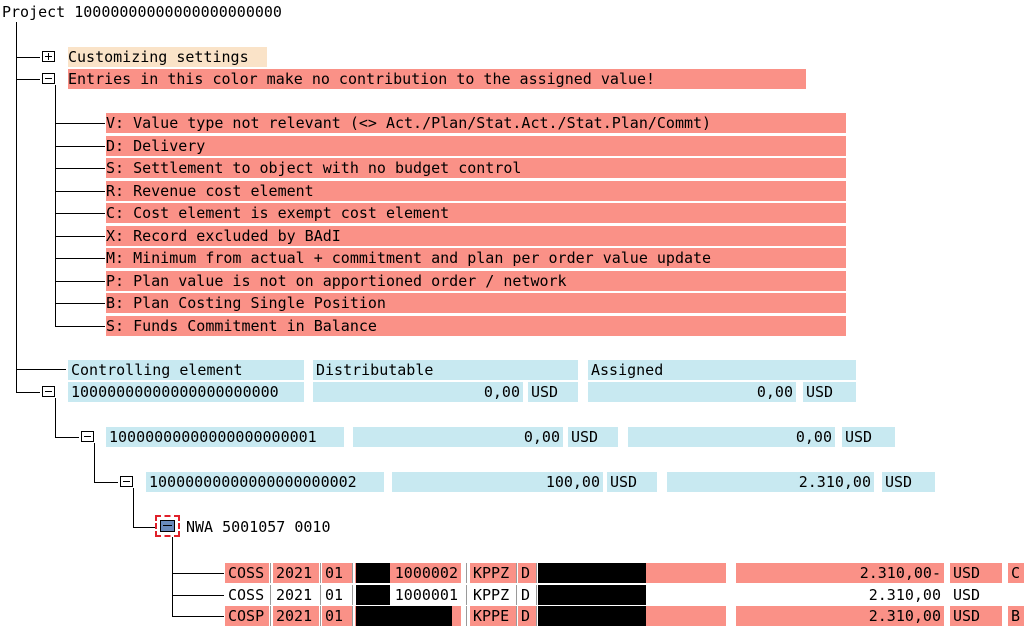 This screenshot has width=1024, height=629. What do you see at coordinates (840, 573) in the screenshot?
I see `line-item-value: 2.310,00-` at bounding box center [840, 573].